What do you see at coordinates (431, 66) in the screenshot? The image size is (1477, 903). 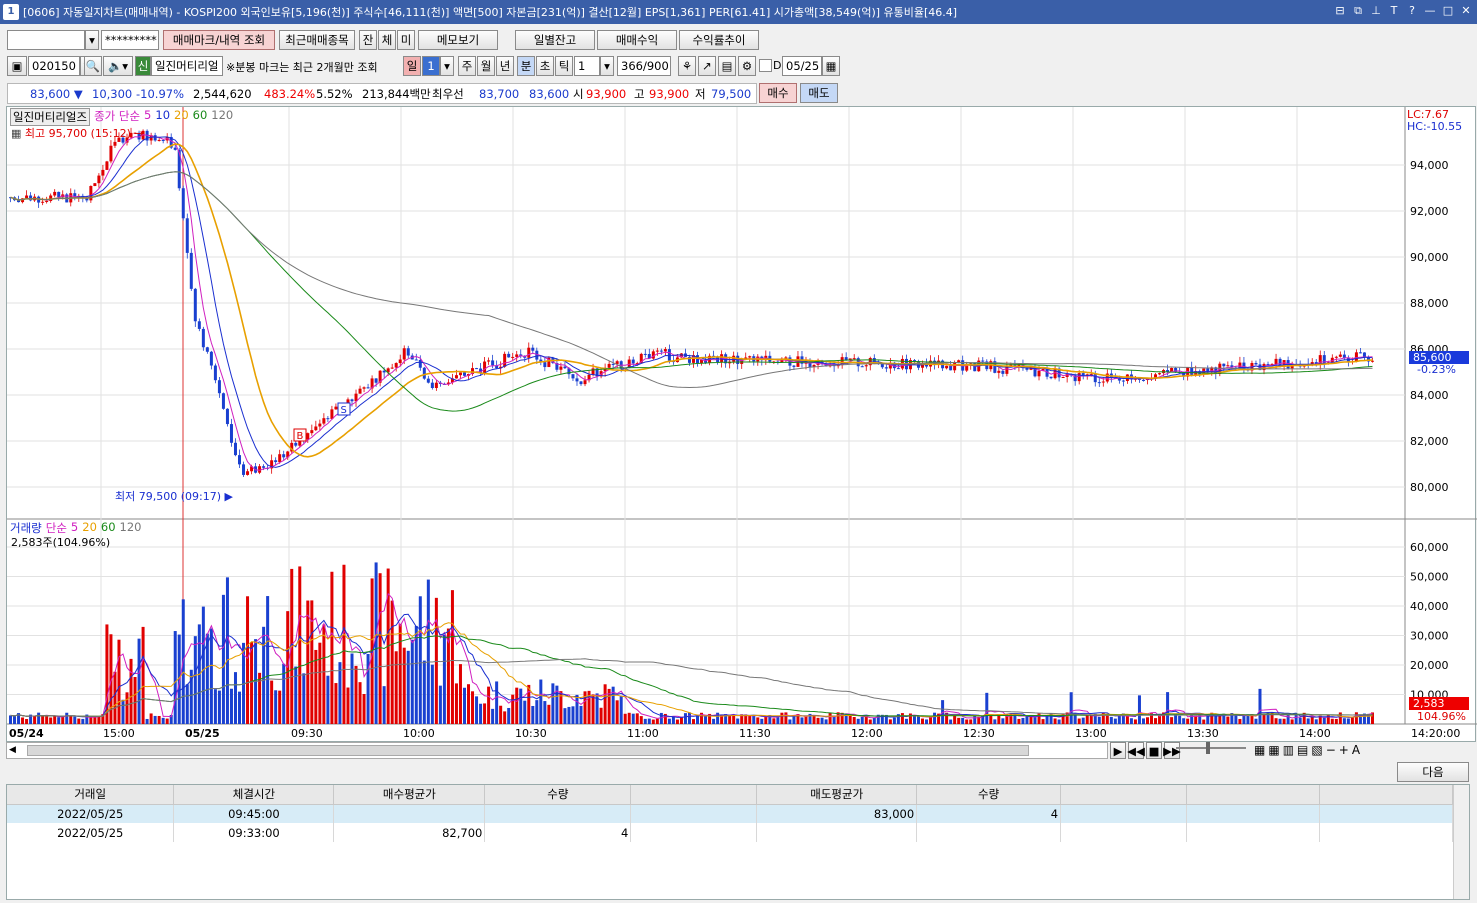 I see `period-number: 1` at bounding box center [431, 66].